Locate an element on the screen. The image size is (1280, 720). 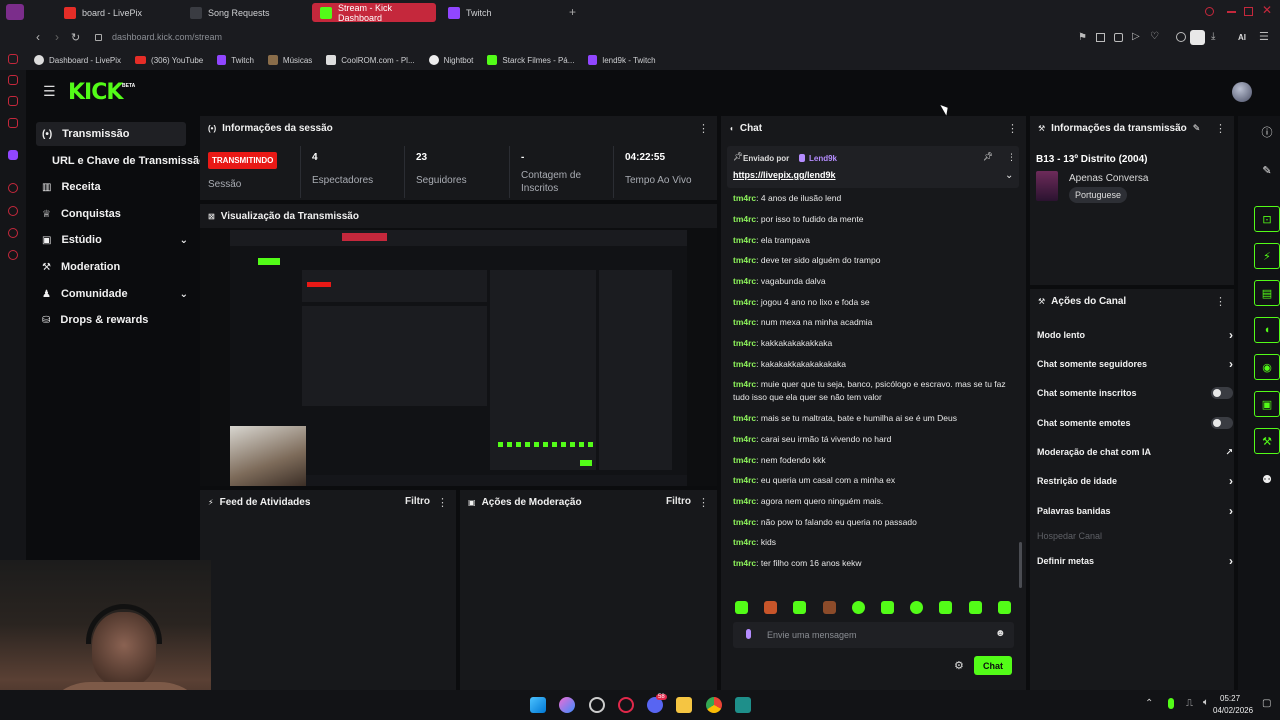
forward-icon: › is located at coordinates (57, 37).